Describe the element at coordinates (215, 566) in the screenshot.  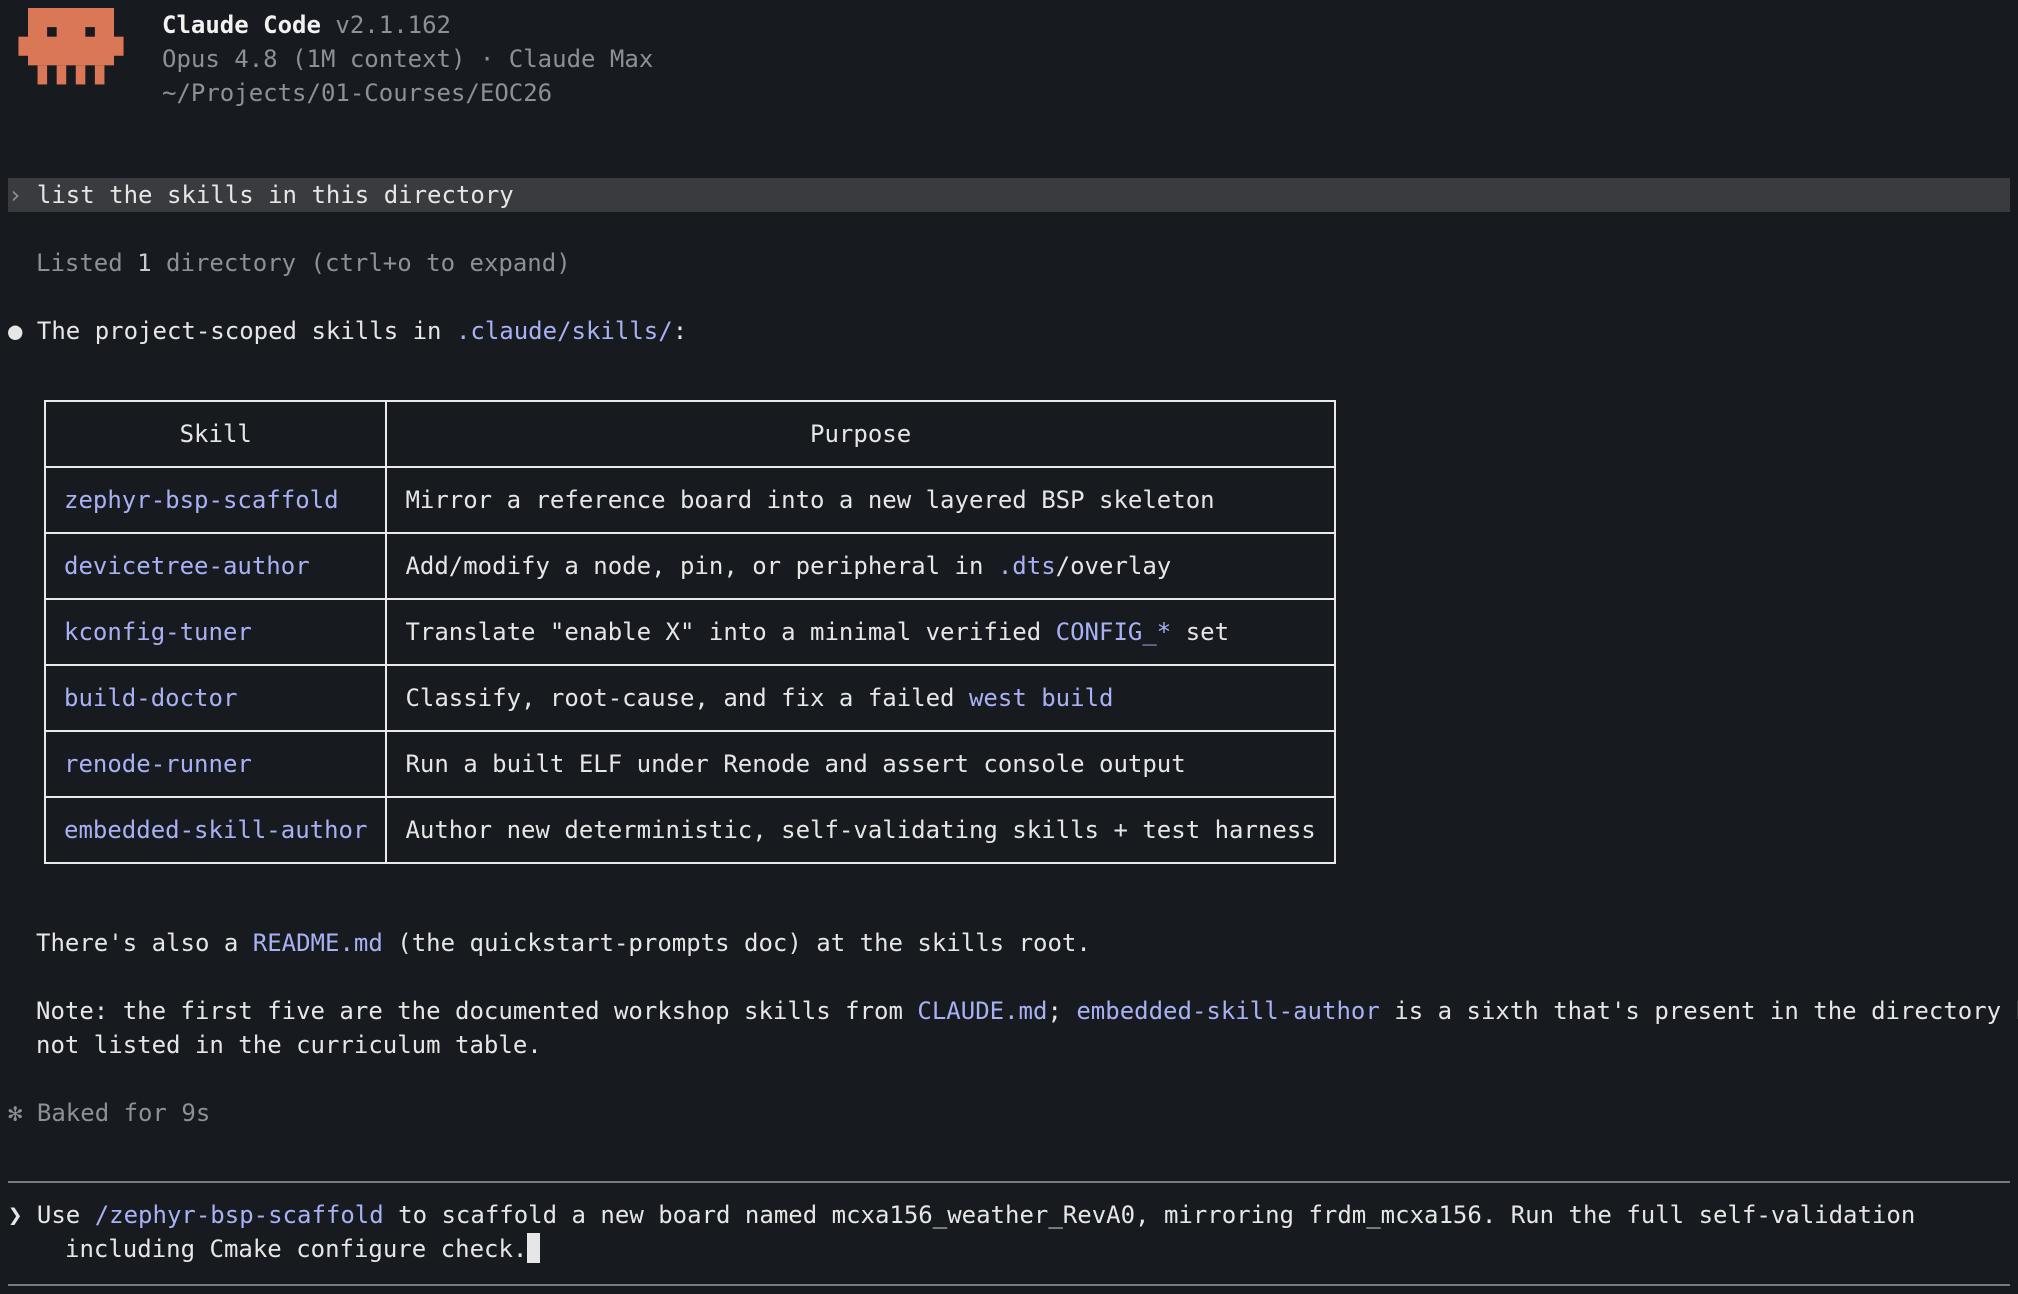
I see `skill-name: devicetree-author` at that location.